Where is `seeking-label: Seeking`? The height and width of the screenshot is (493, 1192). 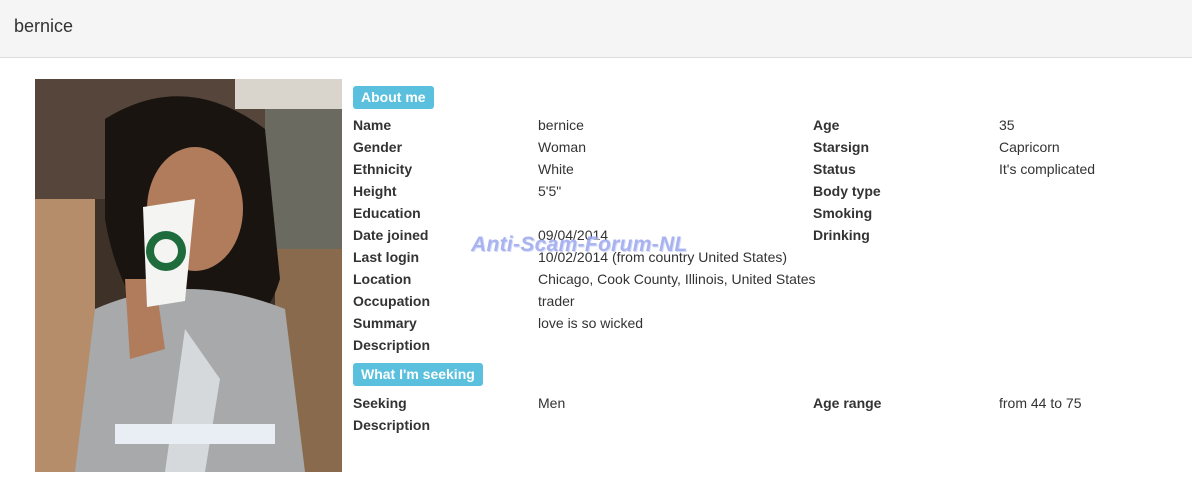 seeking-label: Seeking is located at coordinates (380, 403).